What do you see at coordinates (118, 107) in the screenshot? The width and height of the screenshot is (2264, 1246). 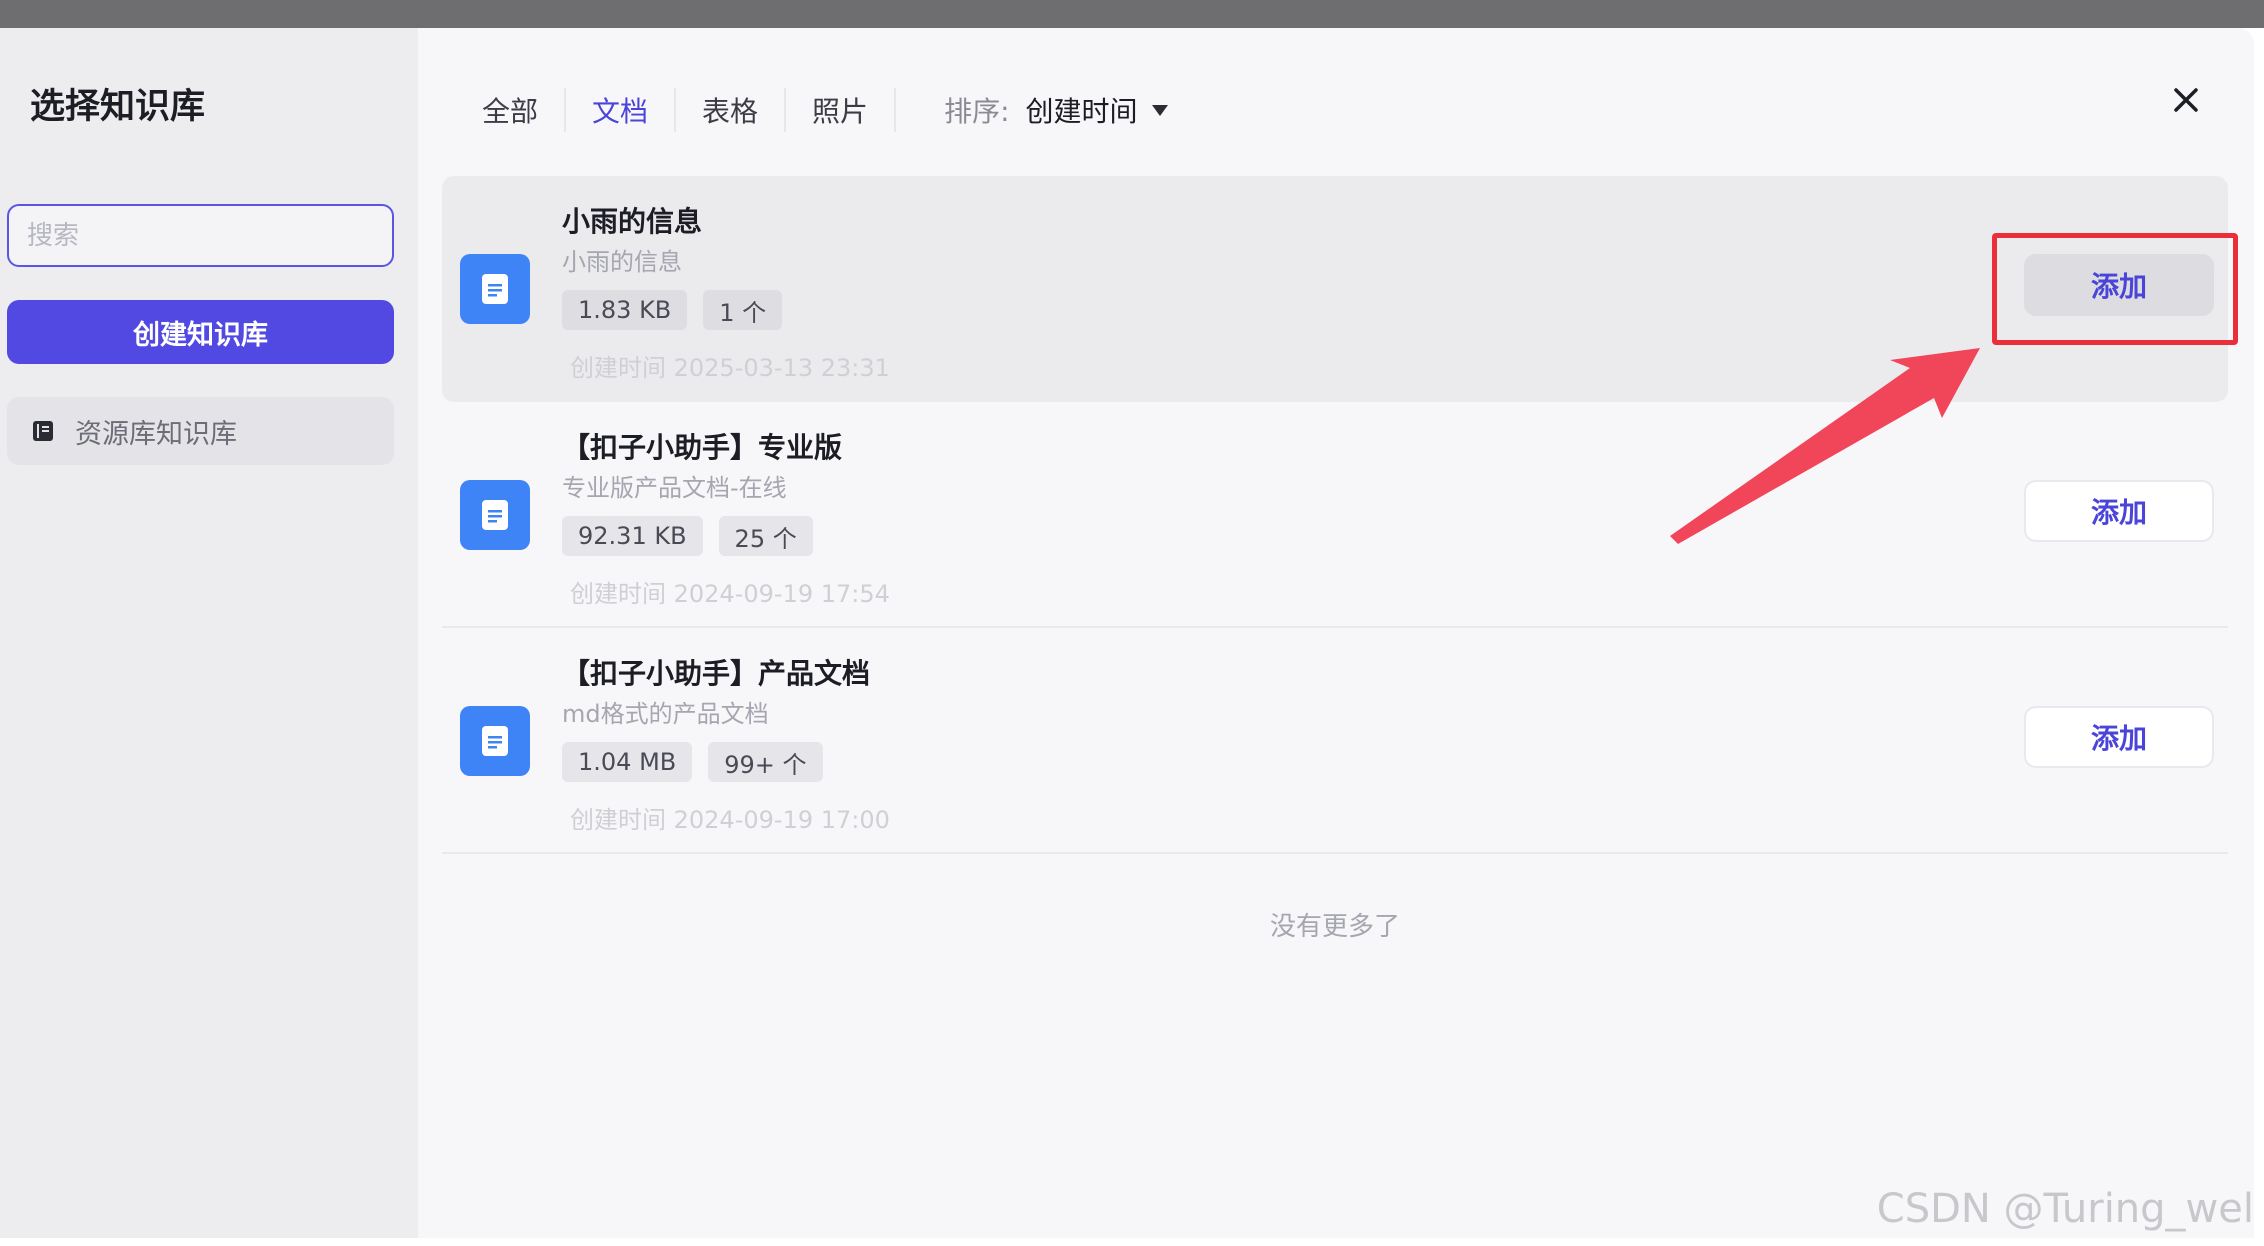 I see `dialog-title: 选择知识库` at bounding box center [118, 107].